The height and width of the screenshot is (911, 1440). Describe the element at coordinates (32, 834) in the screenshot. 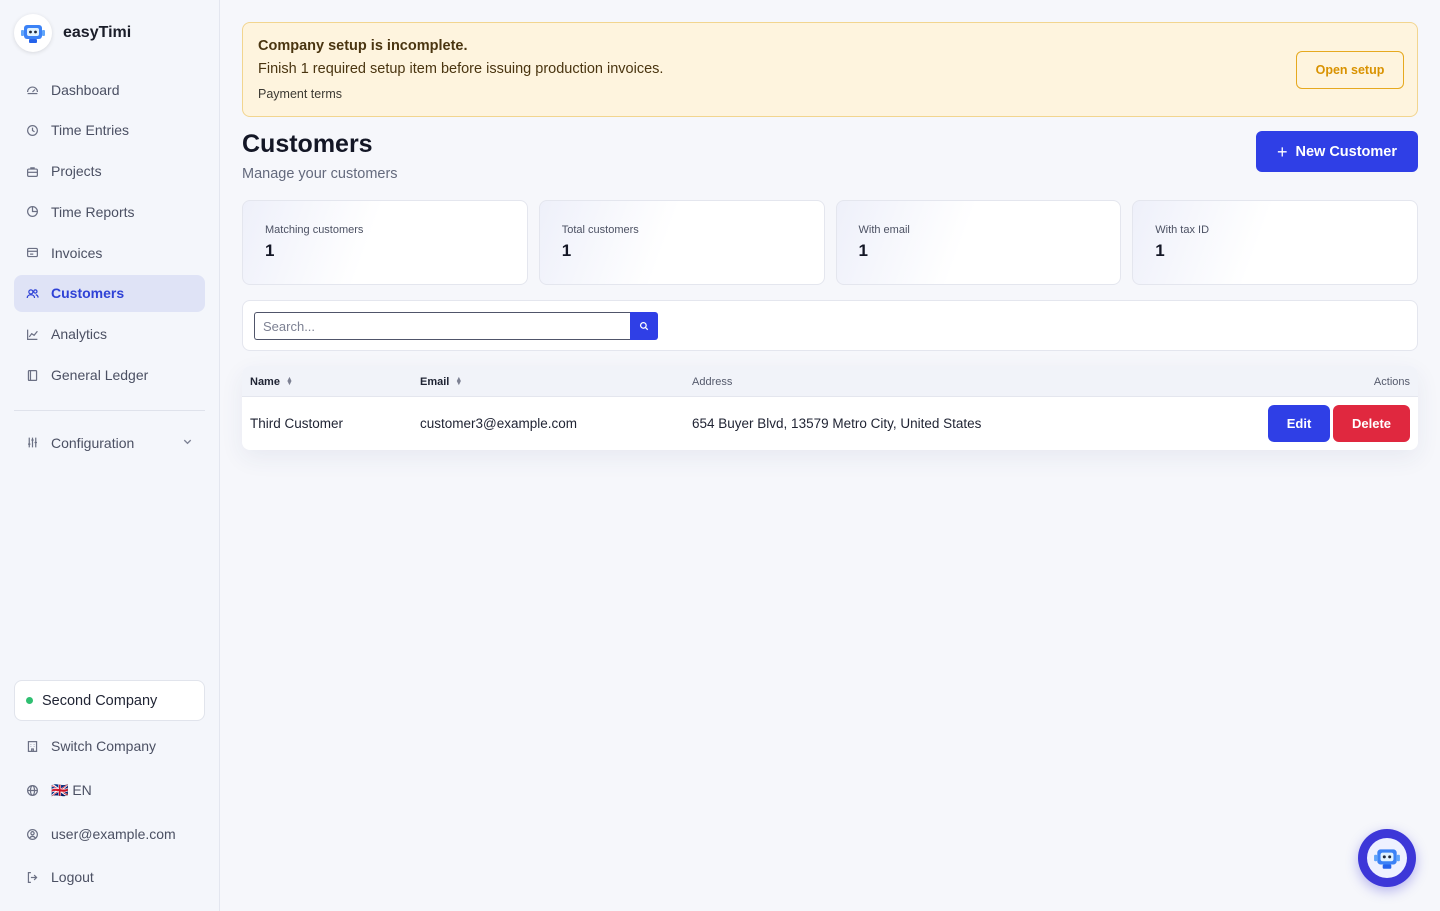

I see `user-circle-icon` at that location.